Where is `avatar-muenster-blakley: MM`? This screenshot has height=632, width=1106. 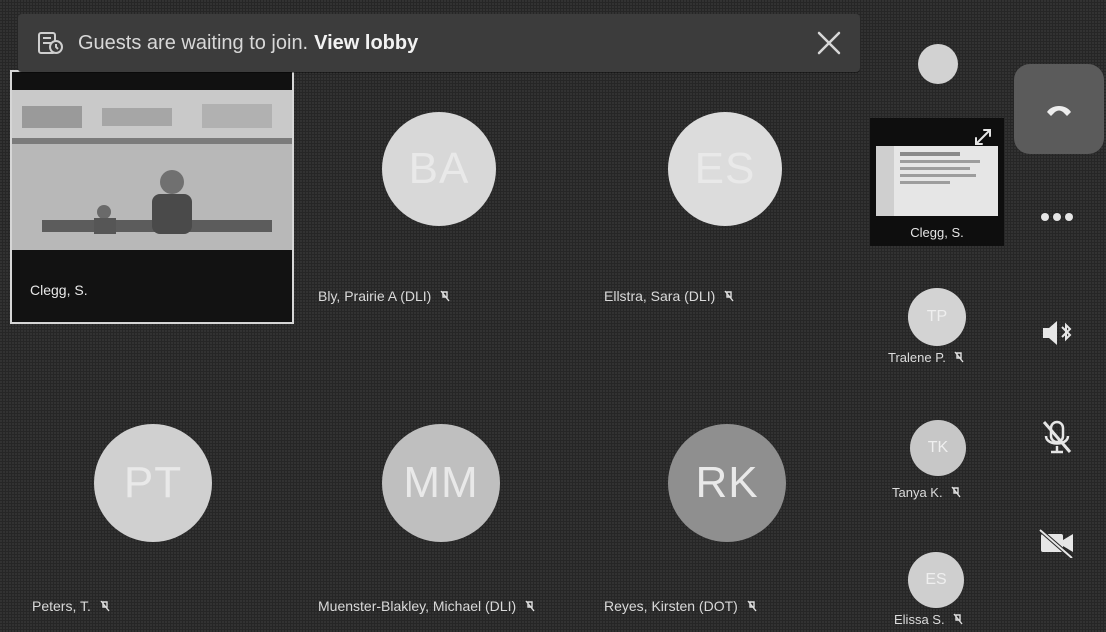
avatar-muenster-blakley: MM is located at coordinates (441, 483).